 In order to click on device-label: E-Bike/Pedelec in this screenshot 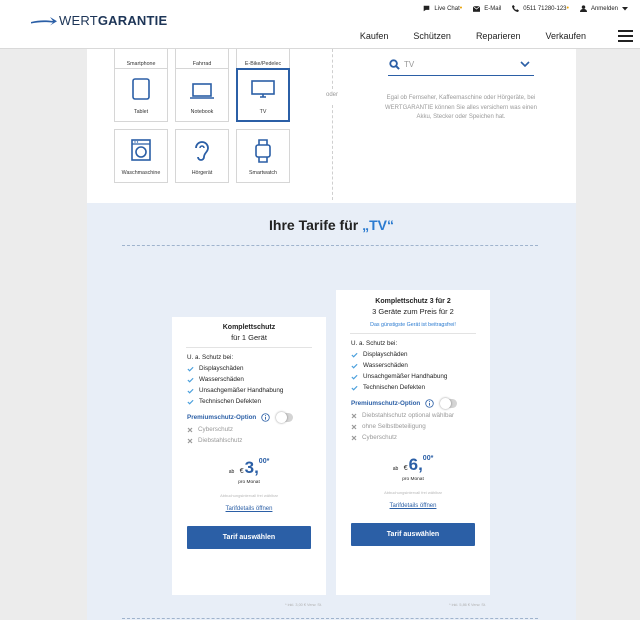, I will do `click(263, 64)`.